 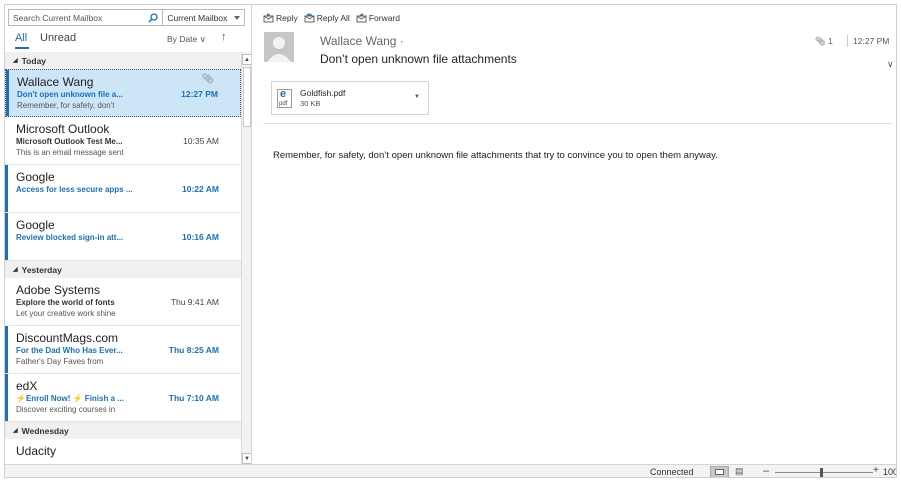 I want to click on scrollbar-thumb, so click(x=247, y=97).